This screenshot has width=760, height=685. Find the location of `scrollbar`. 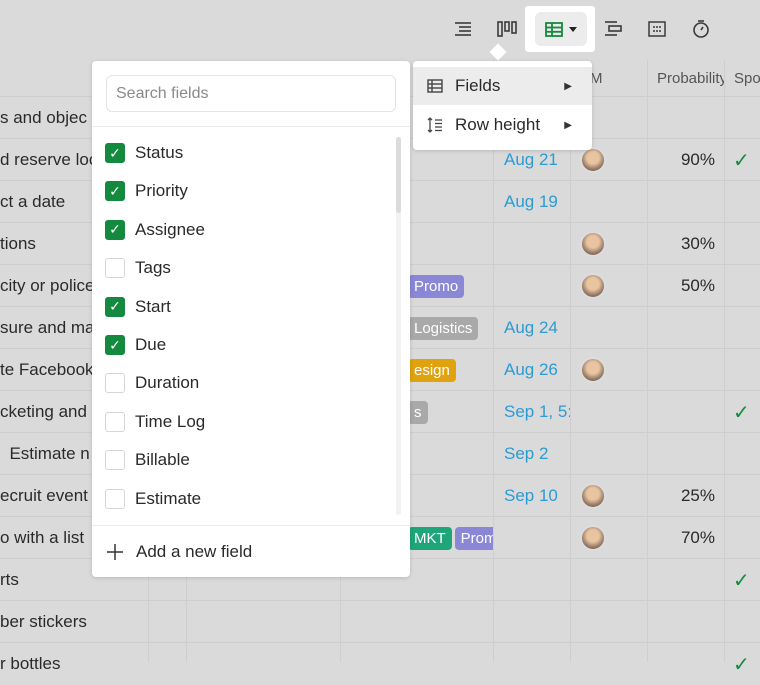

scrollbar is located at coordinates (398, 326).